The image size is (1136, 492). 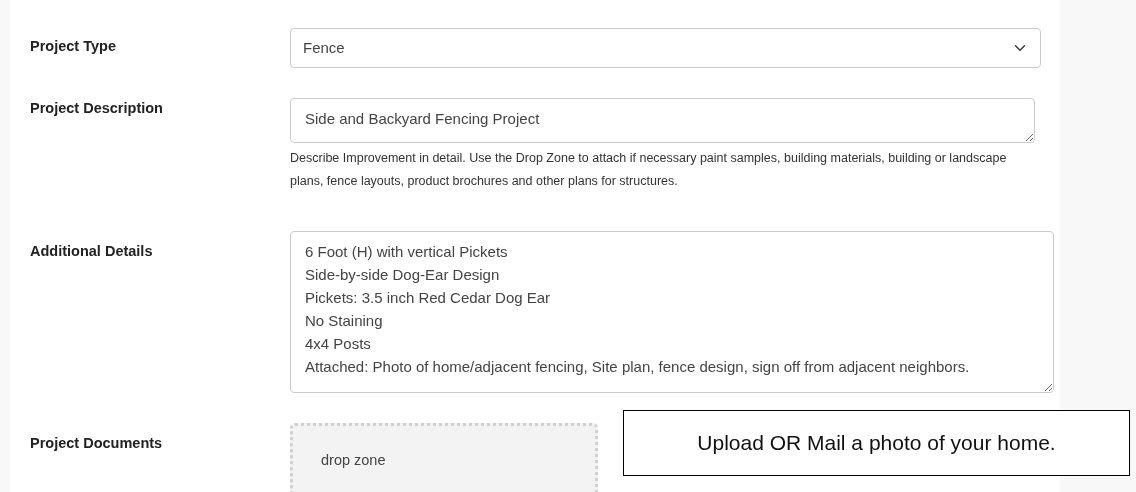 What do you see at coordinates (665, 48) in the screenshot?
I see `project-type-select: Fence` at bounding box center [665, 48].